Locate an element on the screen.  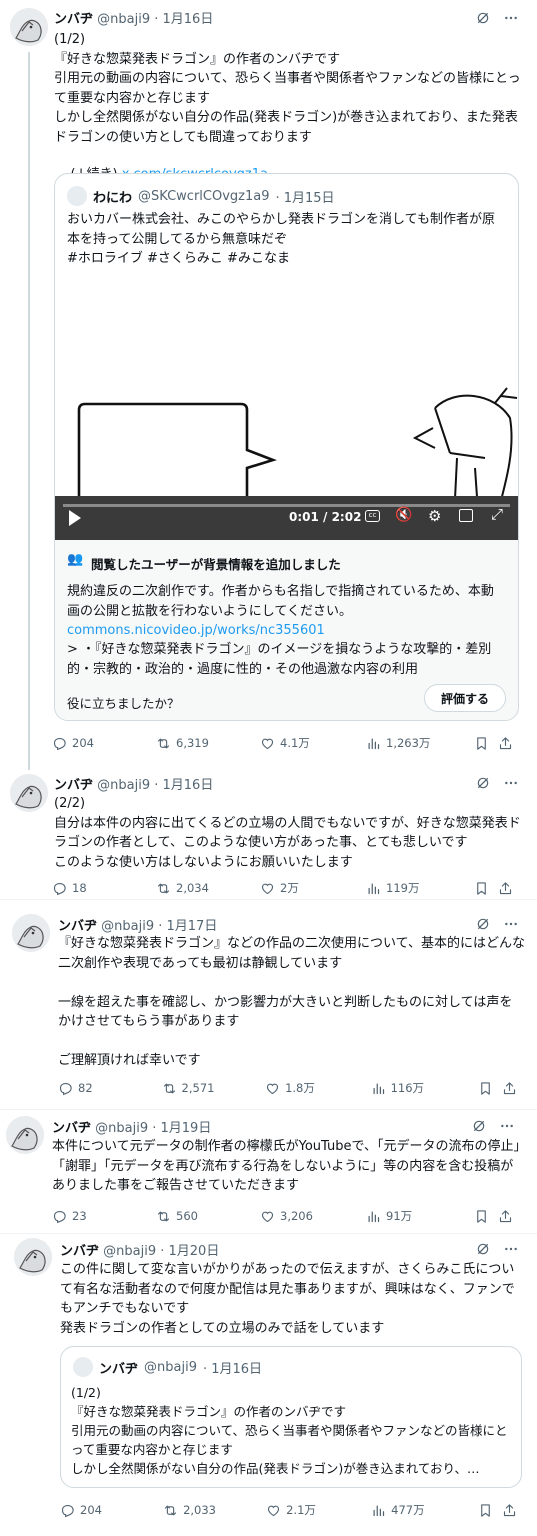
retweet-button: 2,034 is located at coordinates (208, 888).